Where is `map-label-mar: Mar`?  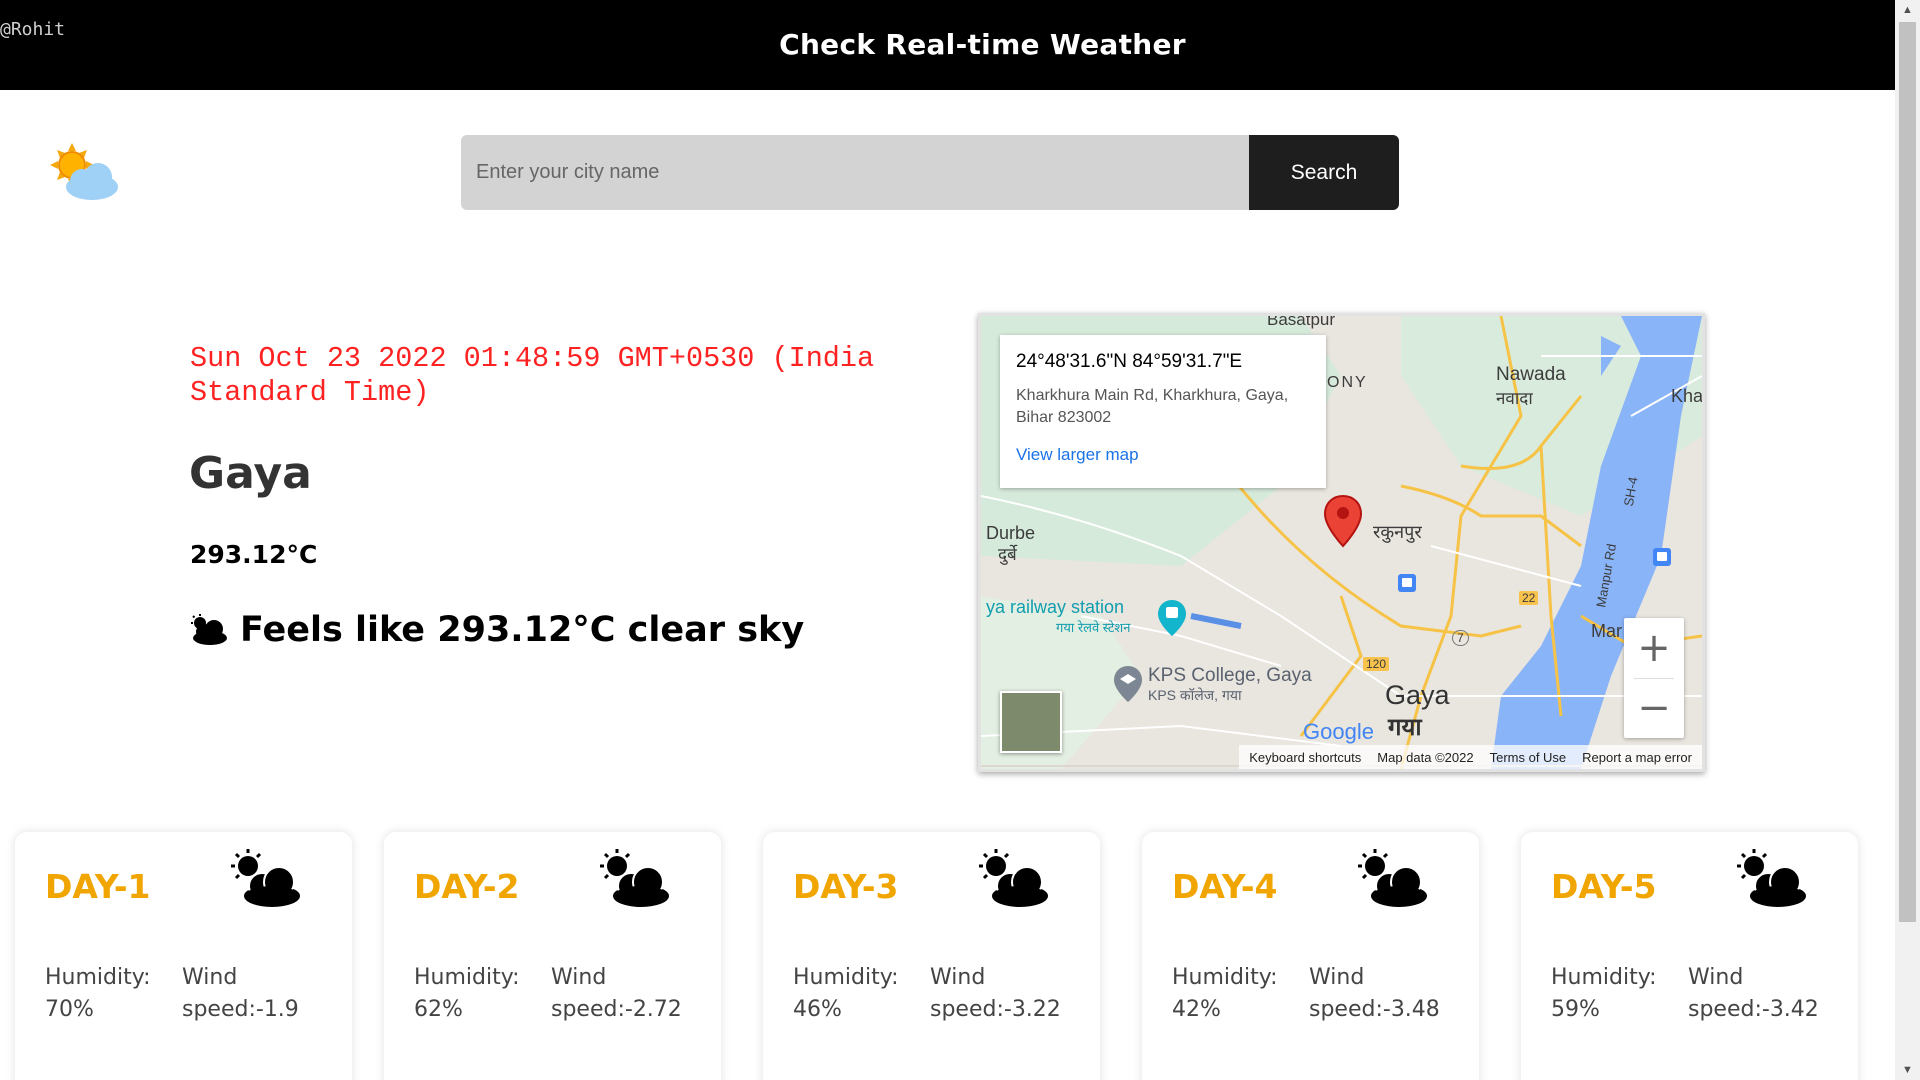 map-label-mar: Mar is located at coordinates (1606, 631).